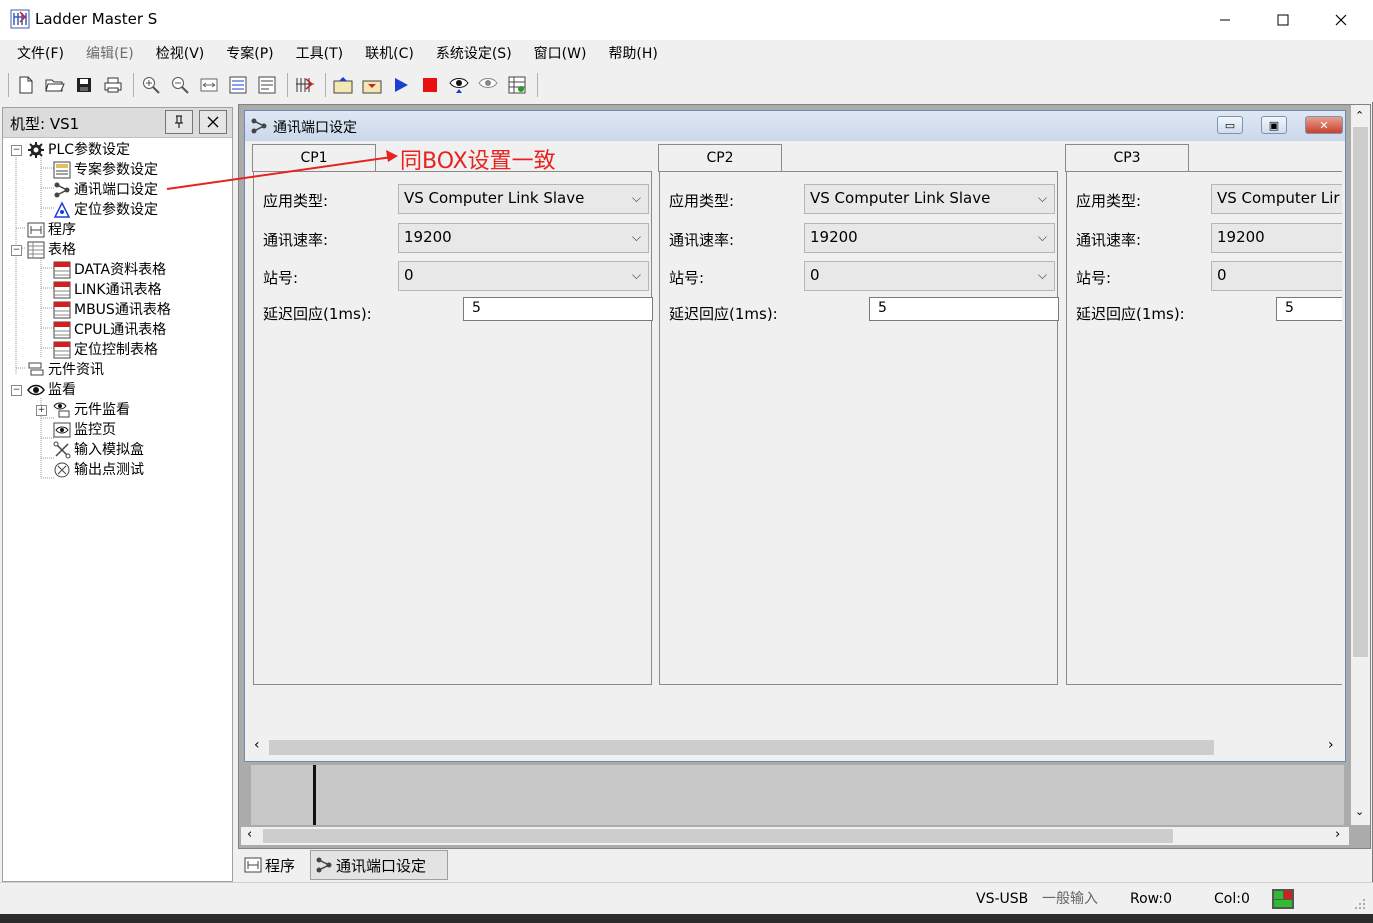  I want to click on tree-tables: 表格, so click(51, 250).